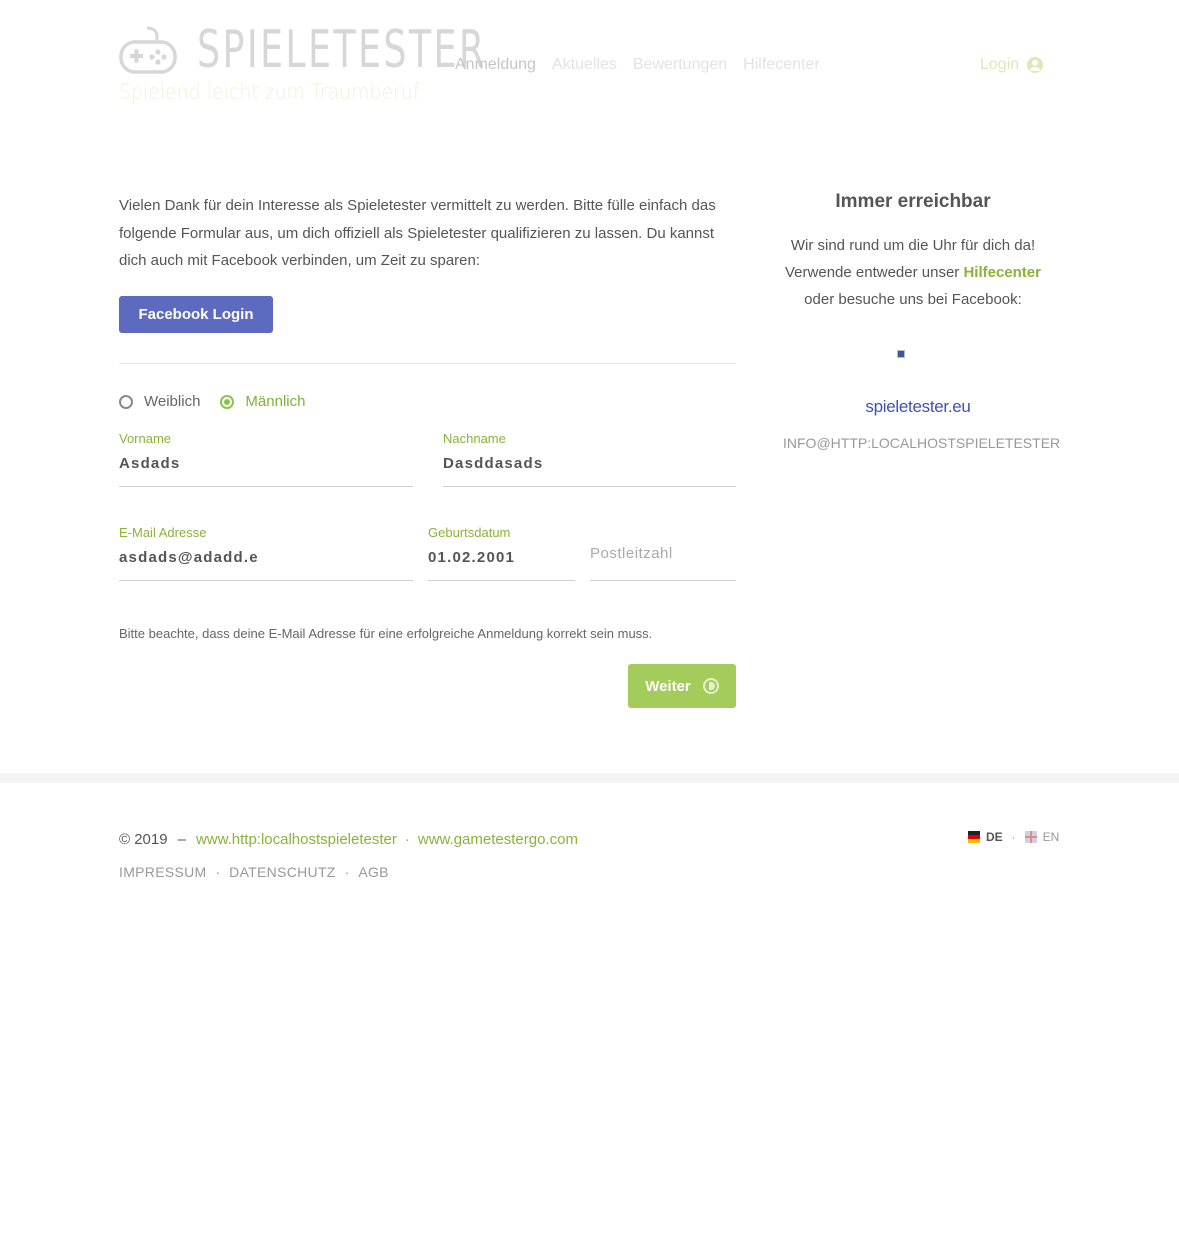 This screenshot has width=1179, height=1245. Describe the element at coordinates (1002, 272) in the screenshot. I see `hilfecenter-link: Hilfecenter` at that location.